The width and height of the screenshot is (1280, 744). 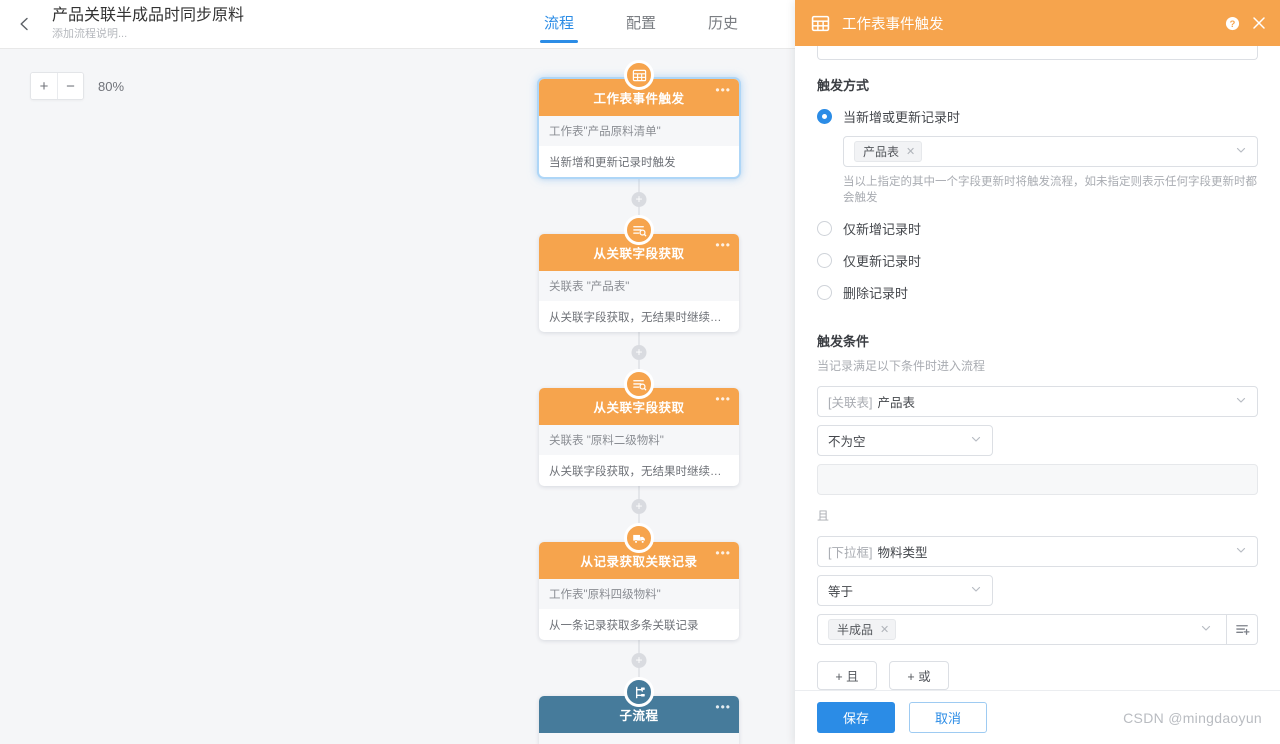 I want to click on condition-value-select-2: 半成品 ✕, so click(x=1022, y=629).